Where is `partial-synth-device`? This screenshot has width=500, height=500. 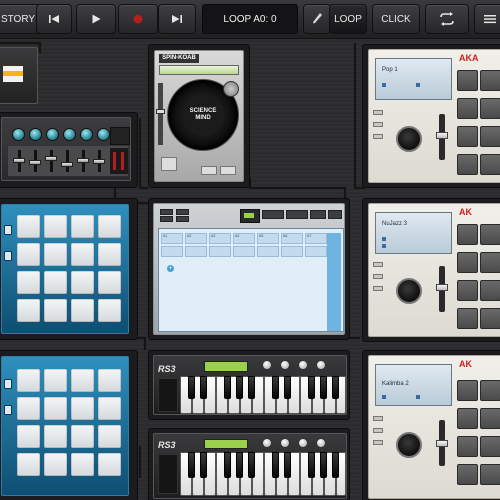
partial-synth-device is located at coordinates (19, 75).